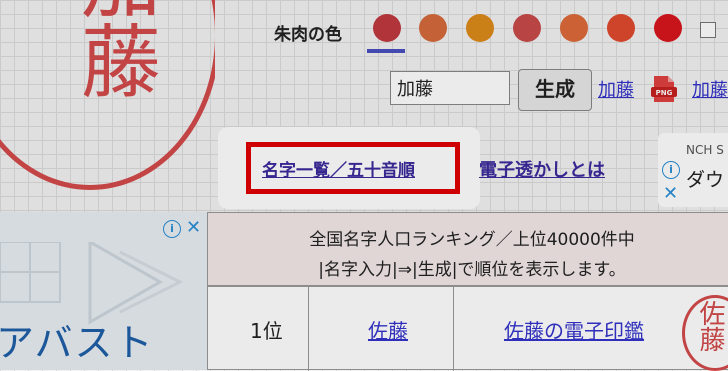 This screenshot has height=371, width=728. What do you see at coordinates (705, 150) in the screenshot?
I see `ad-brand: NCH S` at bounding box center [705, 150].